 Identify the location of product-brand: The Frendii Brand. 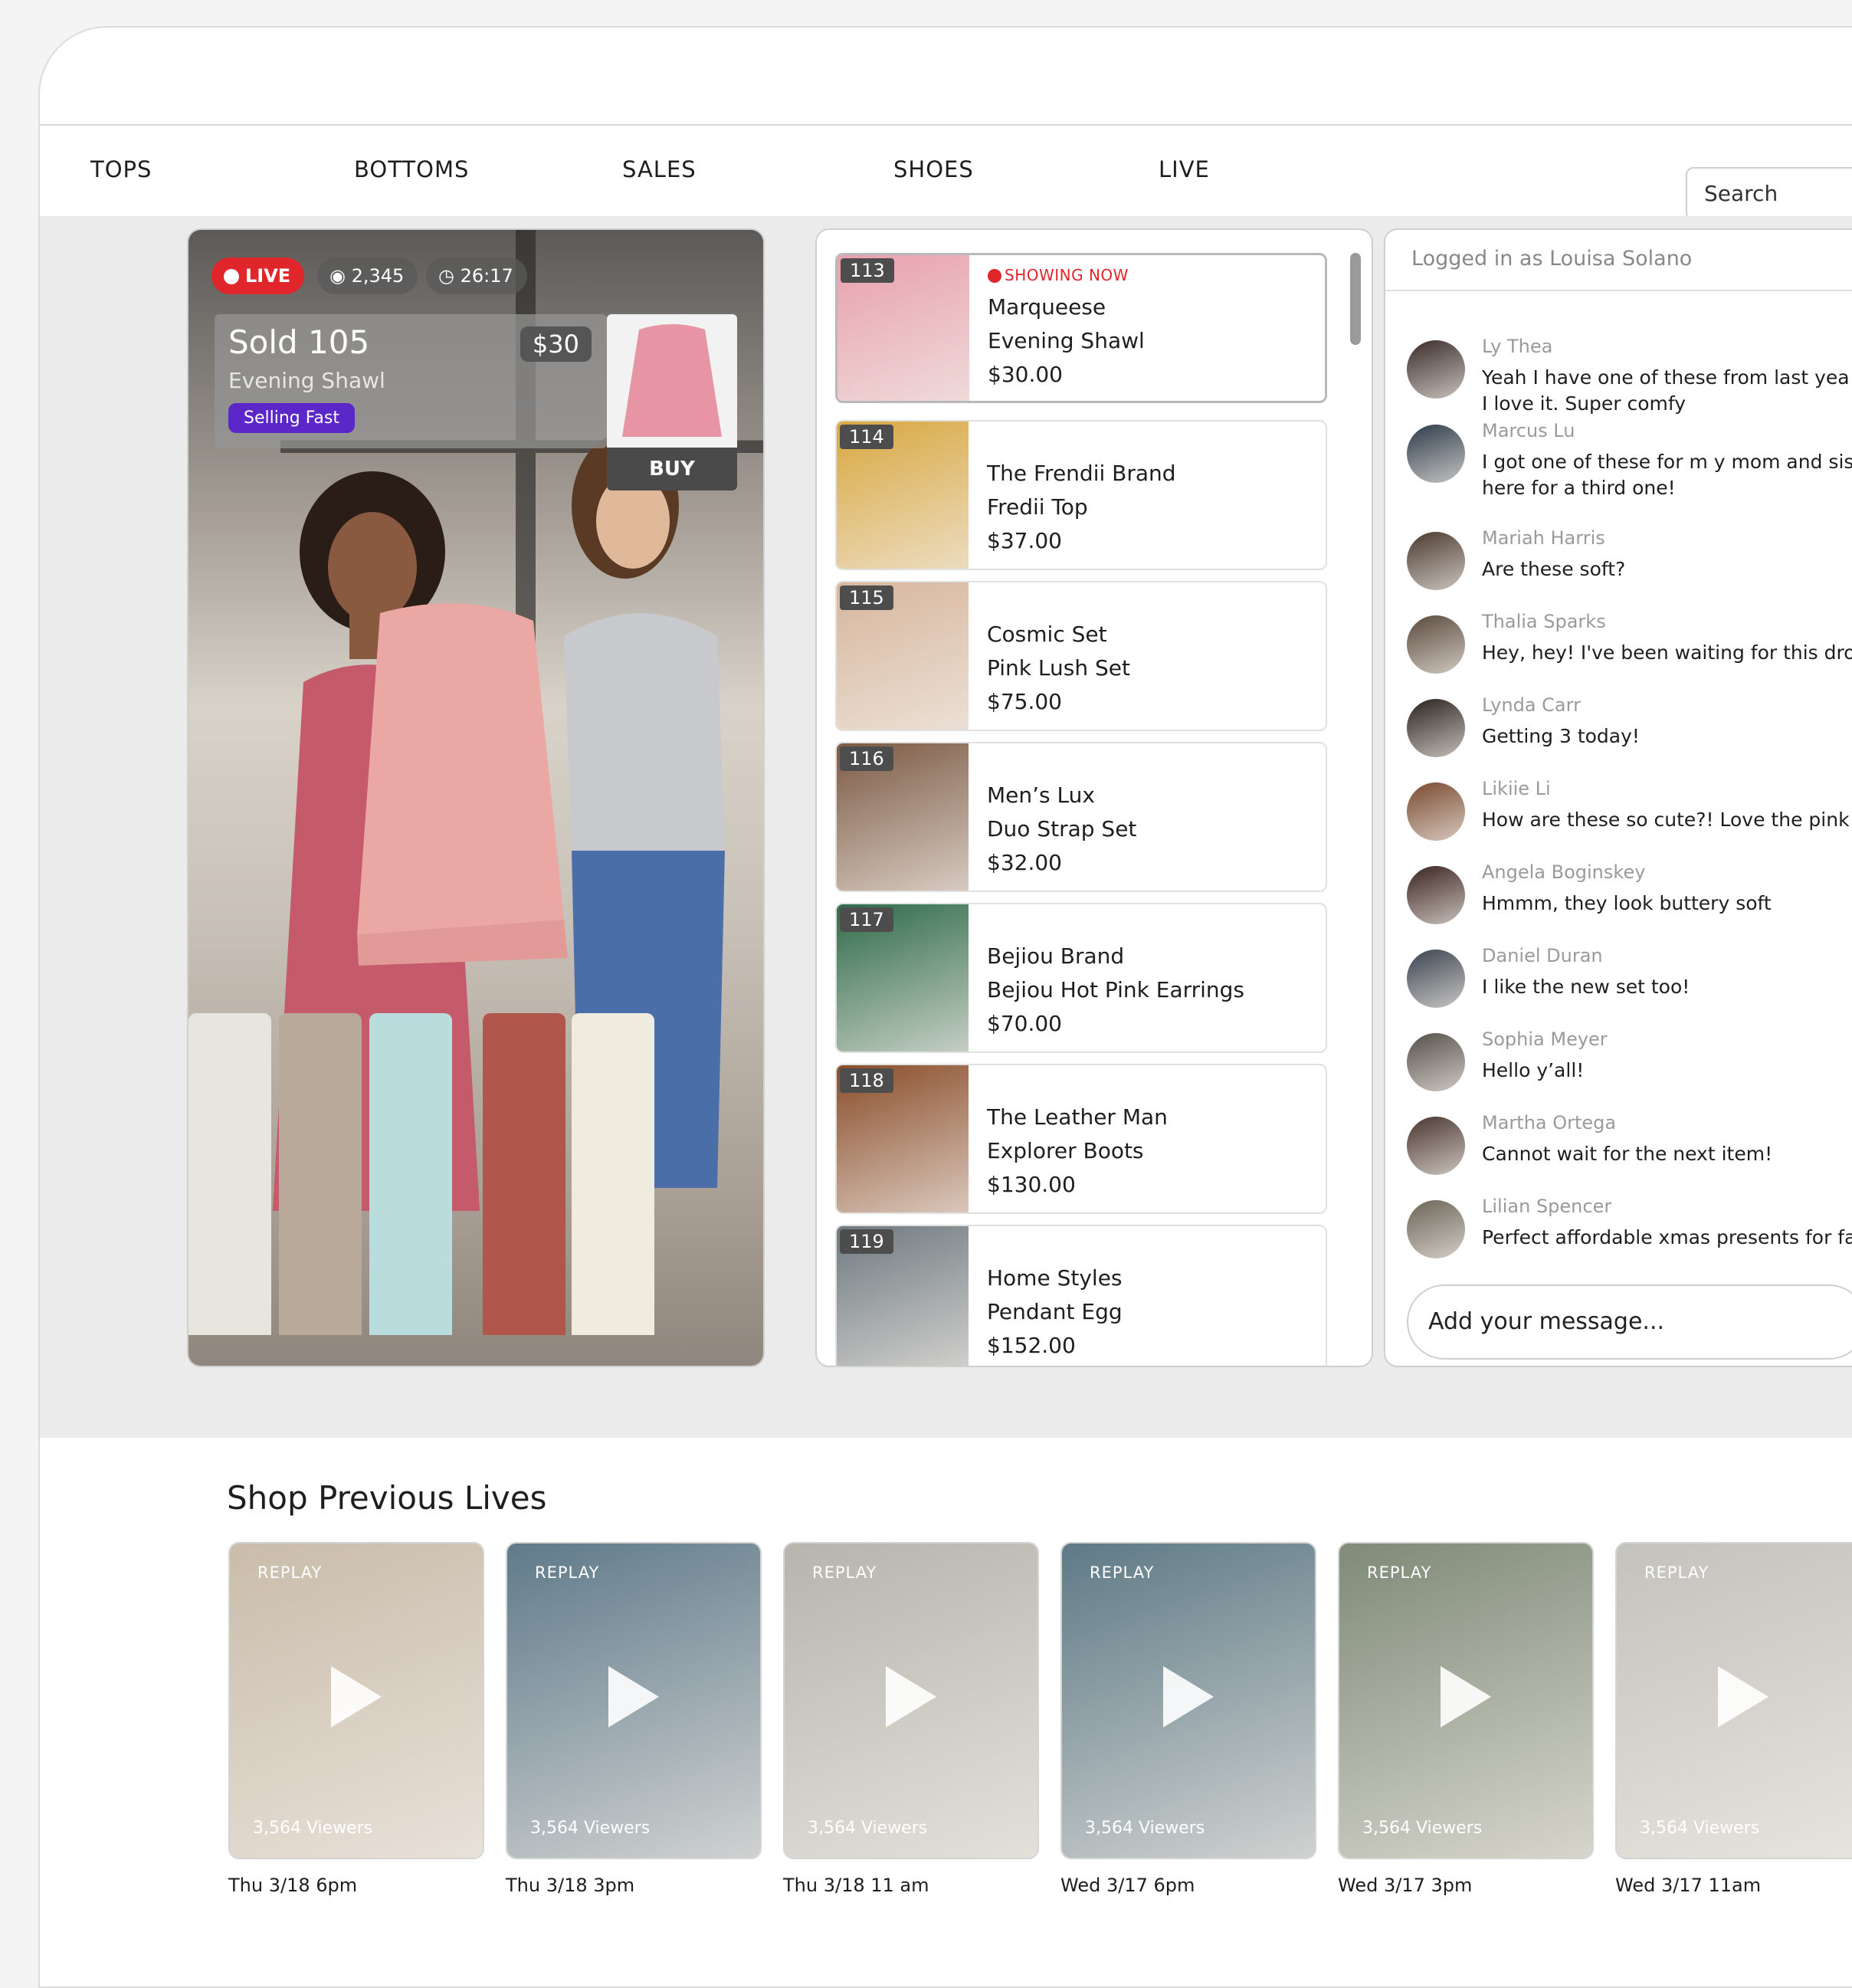
(1082, 473).